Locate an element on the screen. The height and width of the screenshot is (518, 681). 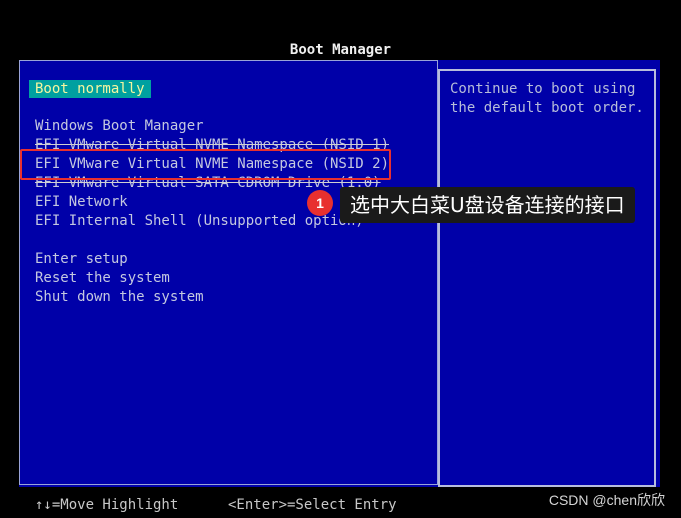
menu-item-enter-setup: Enter setup is located at coordinates (81, 259).